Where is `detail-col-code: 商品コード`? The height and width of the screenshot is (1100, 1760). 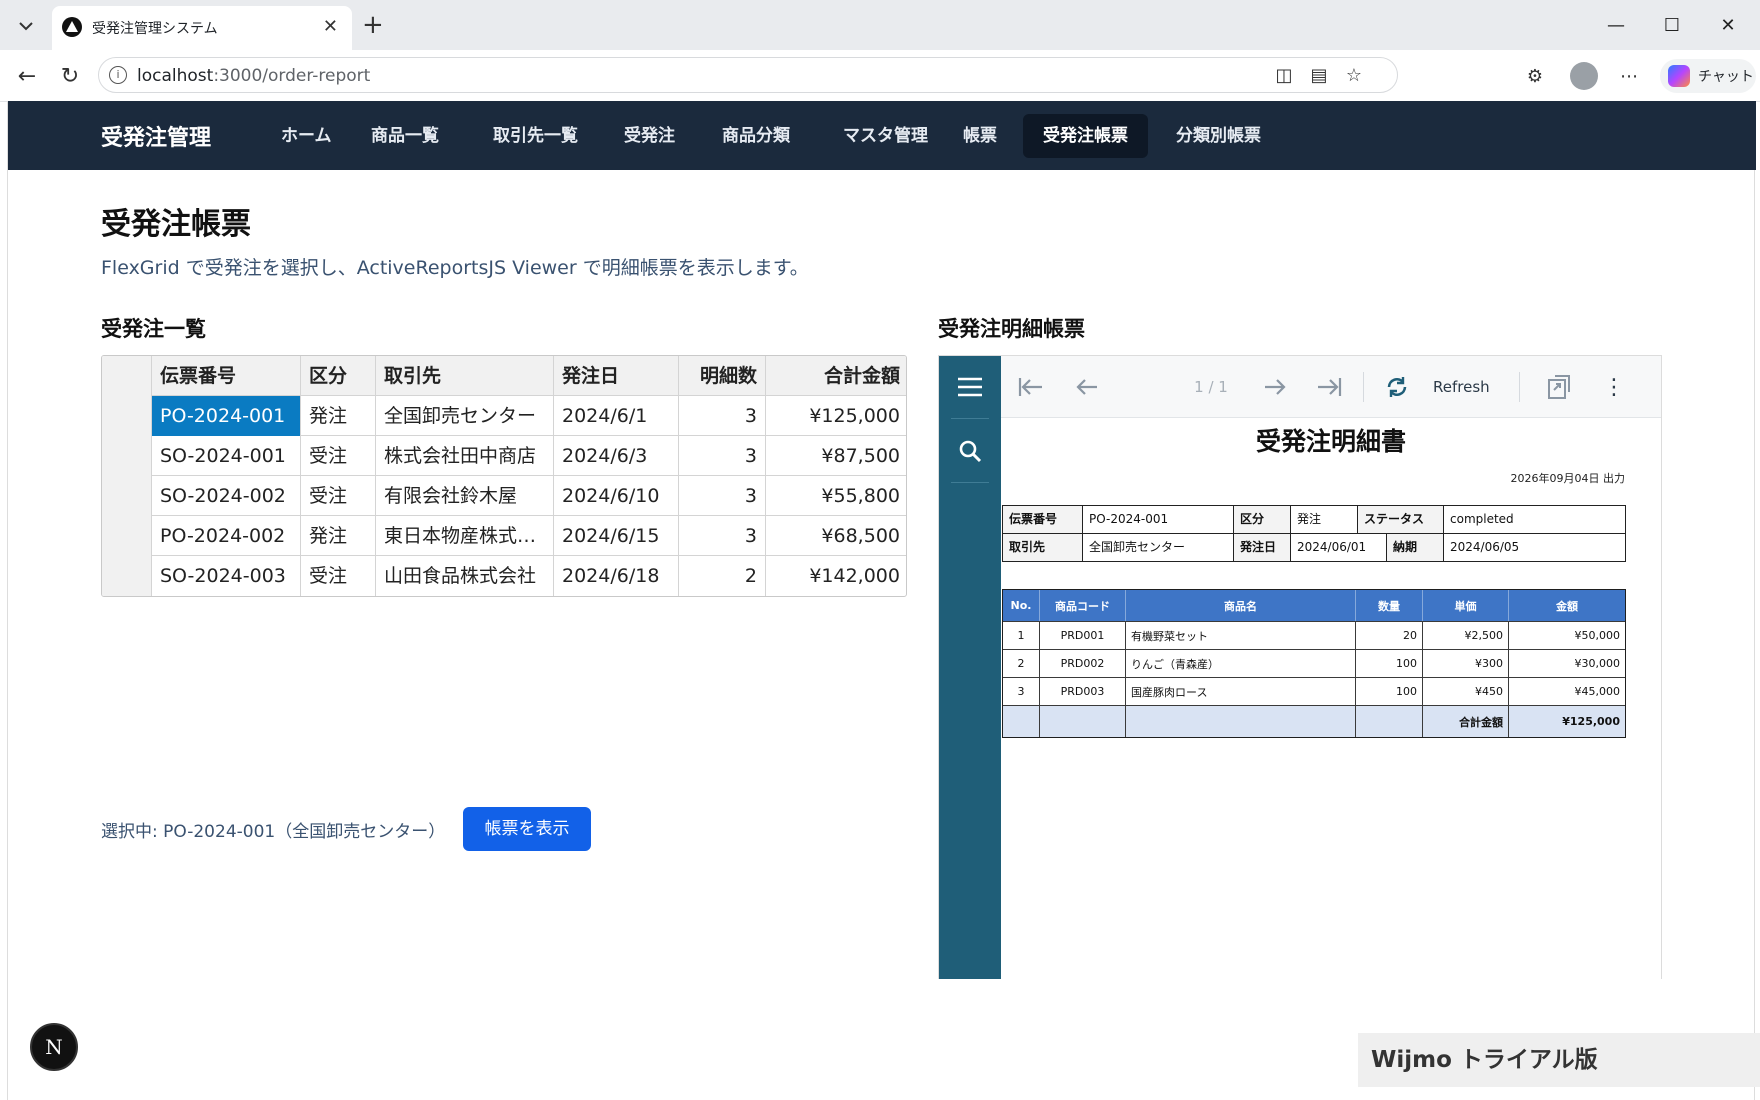 detail-col-code: 商品コード is located at coordinates (1083, 605).